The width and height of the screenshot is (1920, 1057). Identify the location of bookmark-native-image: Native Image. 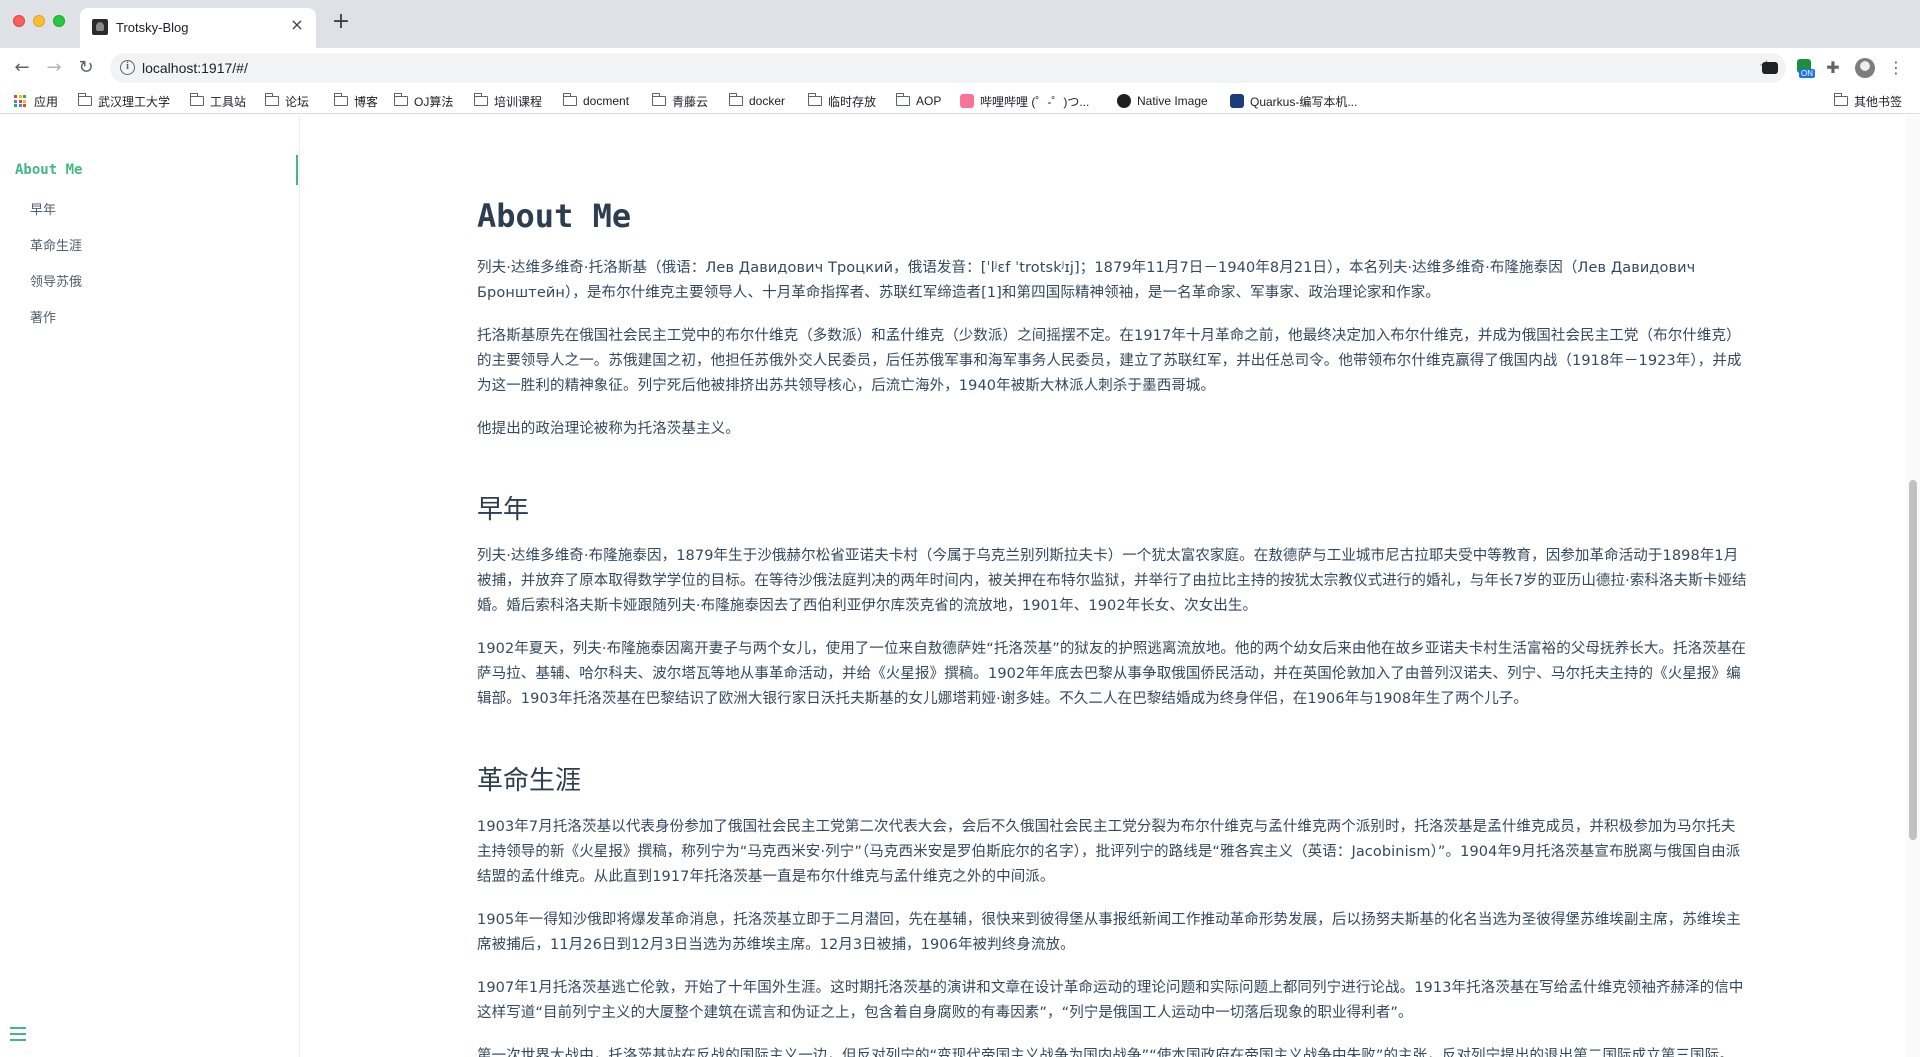
(1162, 101).